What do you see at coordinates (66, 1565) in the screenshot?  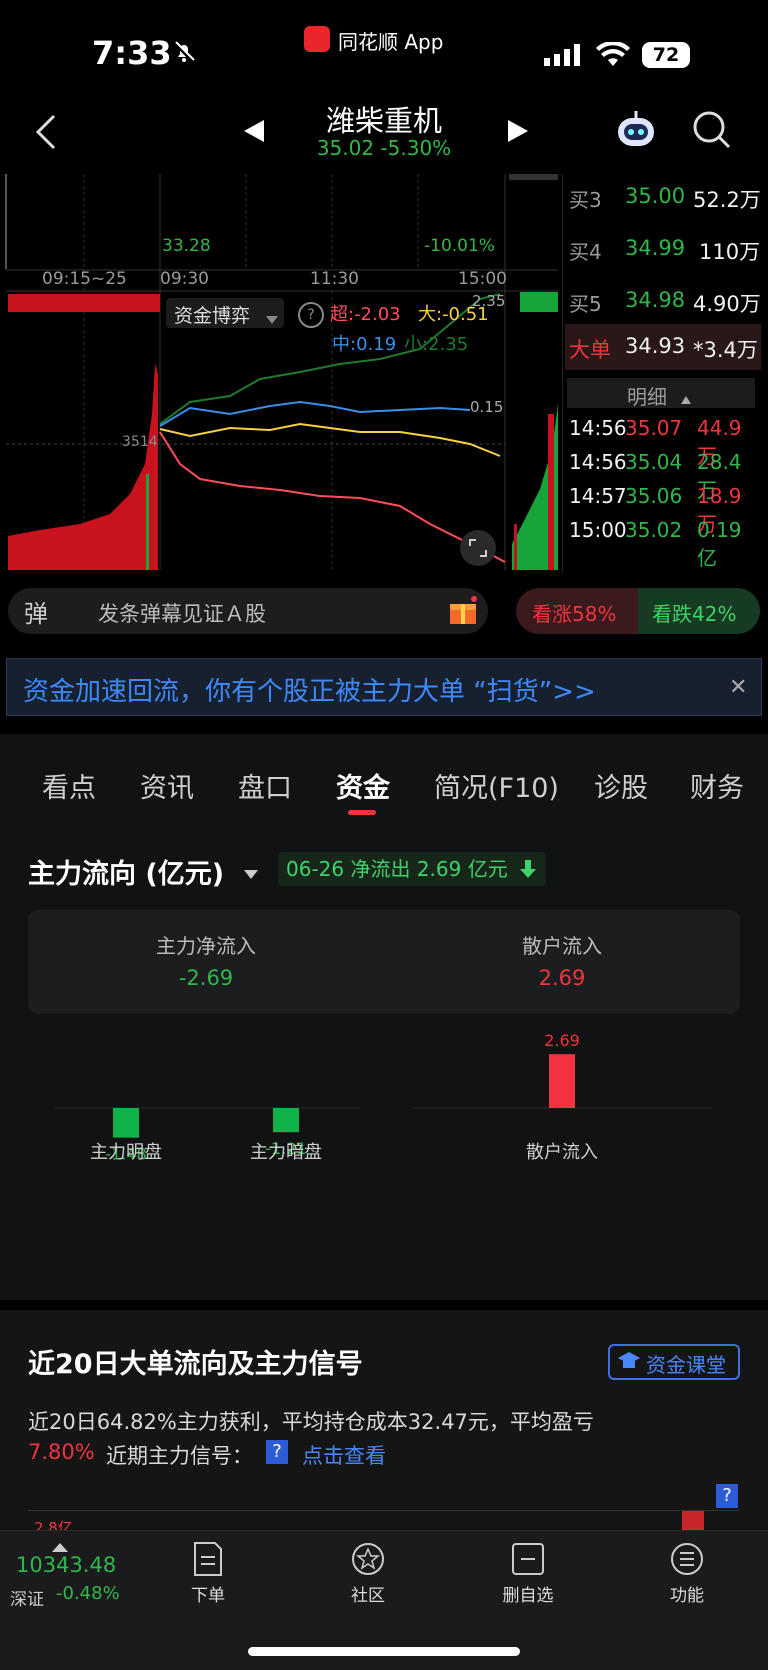 I see `index-value: 10343.48` at bounding box center [66, 1565].